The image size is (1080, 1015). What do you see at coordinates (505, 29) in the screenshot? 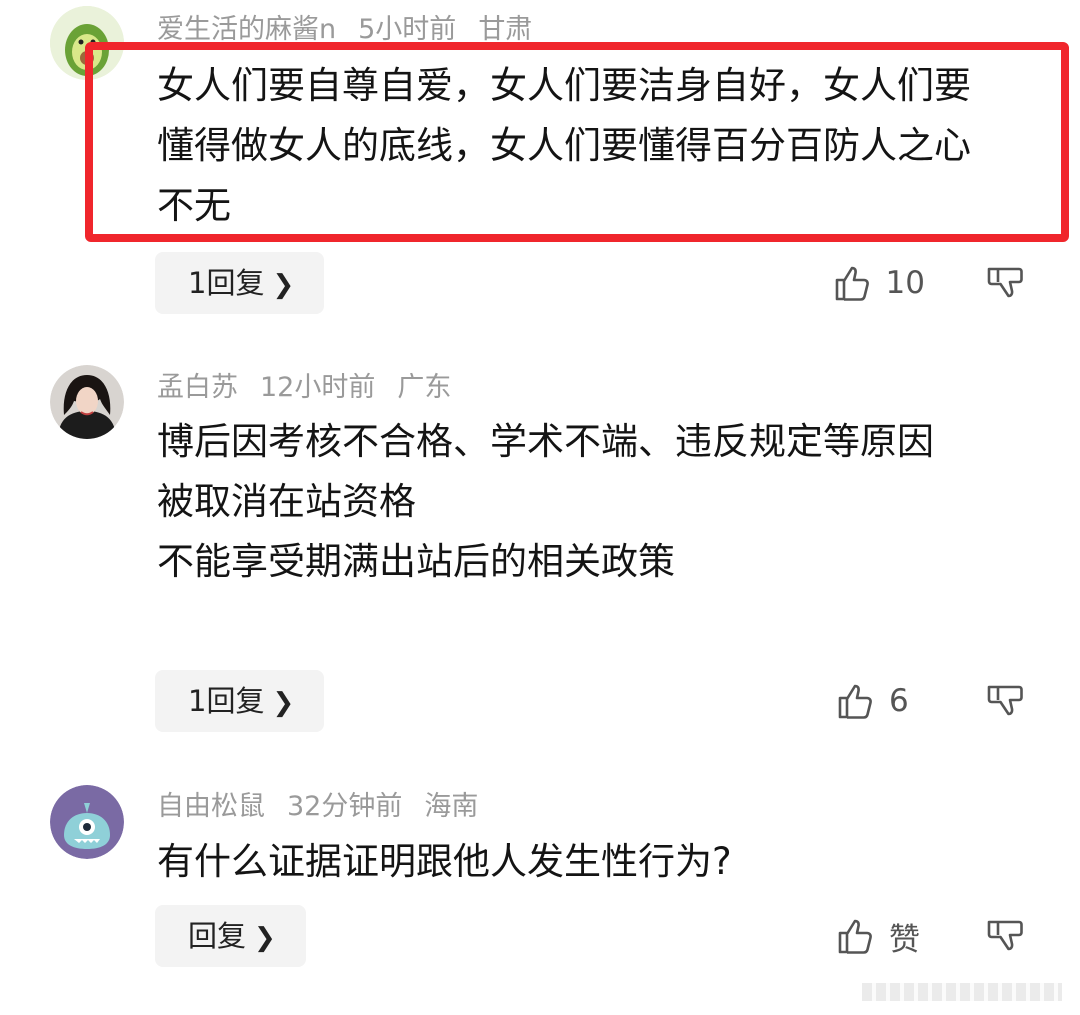
I see `comment-location: 甘肃` at bounding box center [505, 29].